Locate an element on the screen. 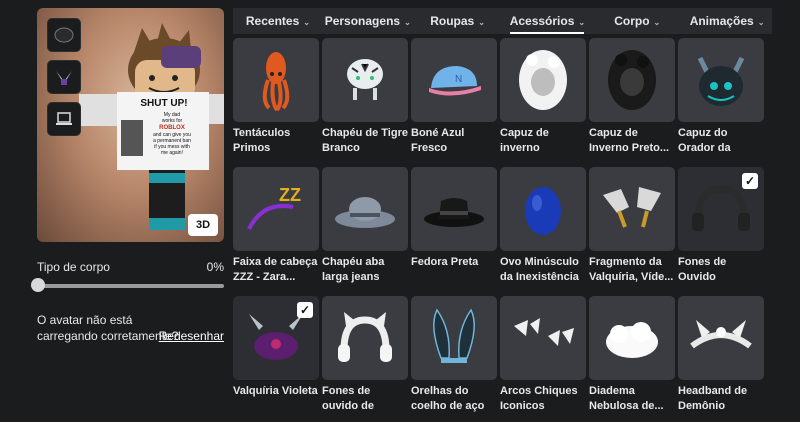 This screenshot has width=800, height=422. svg-text: ZZ is located at coordinates (290, 195).